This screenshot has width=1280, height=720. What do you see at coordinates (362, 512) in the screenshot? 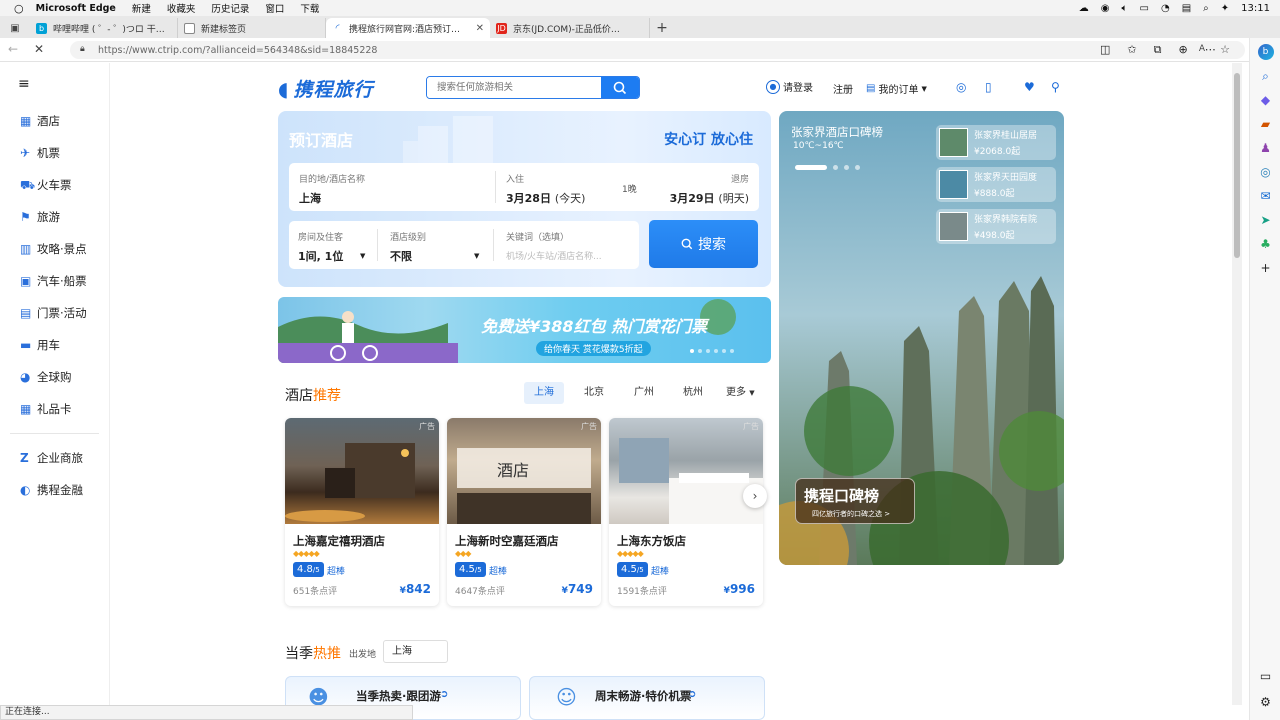
I see `hotel-card: 广告 上海嘉定禧玥酒店 ◆◆◆◆◆ 4.8/5 超棒 651条点评 ¥842` at bounding box center [362, 512].